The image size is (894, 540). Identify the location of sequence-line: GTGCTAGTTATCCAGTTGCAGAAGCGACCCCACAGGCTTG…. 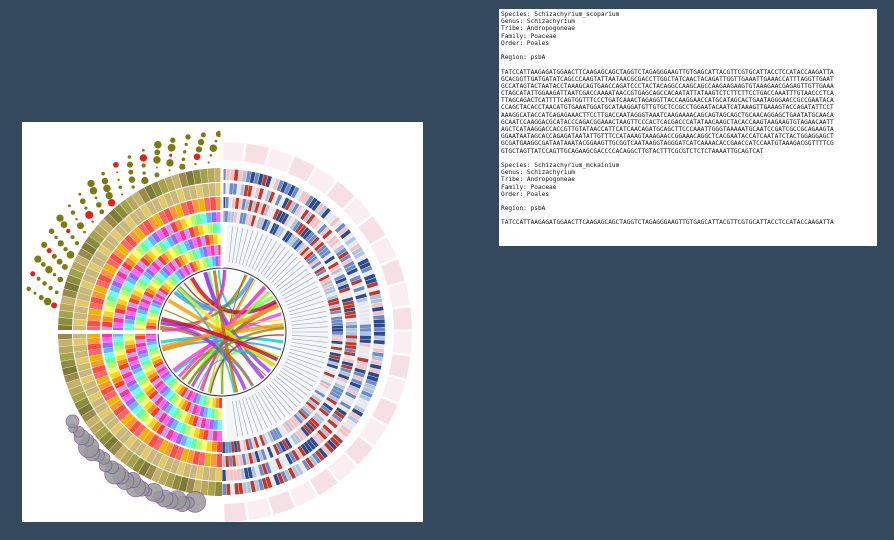
(632, 151).